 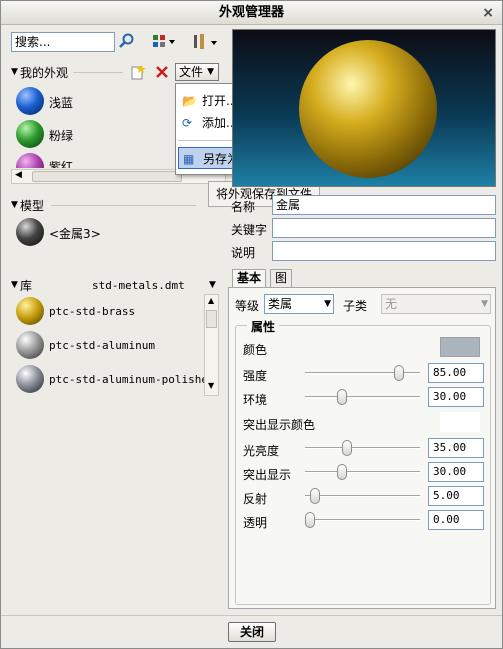 What do you see at coordinates (211, 300) in the screenshot?
I see `scroll-up-icon: ▲` at bounding box center [211, 300].